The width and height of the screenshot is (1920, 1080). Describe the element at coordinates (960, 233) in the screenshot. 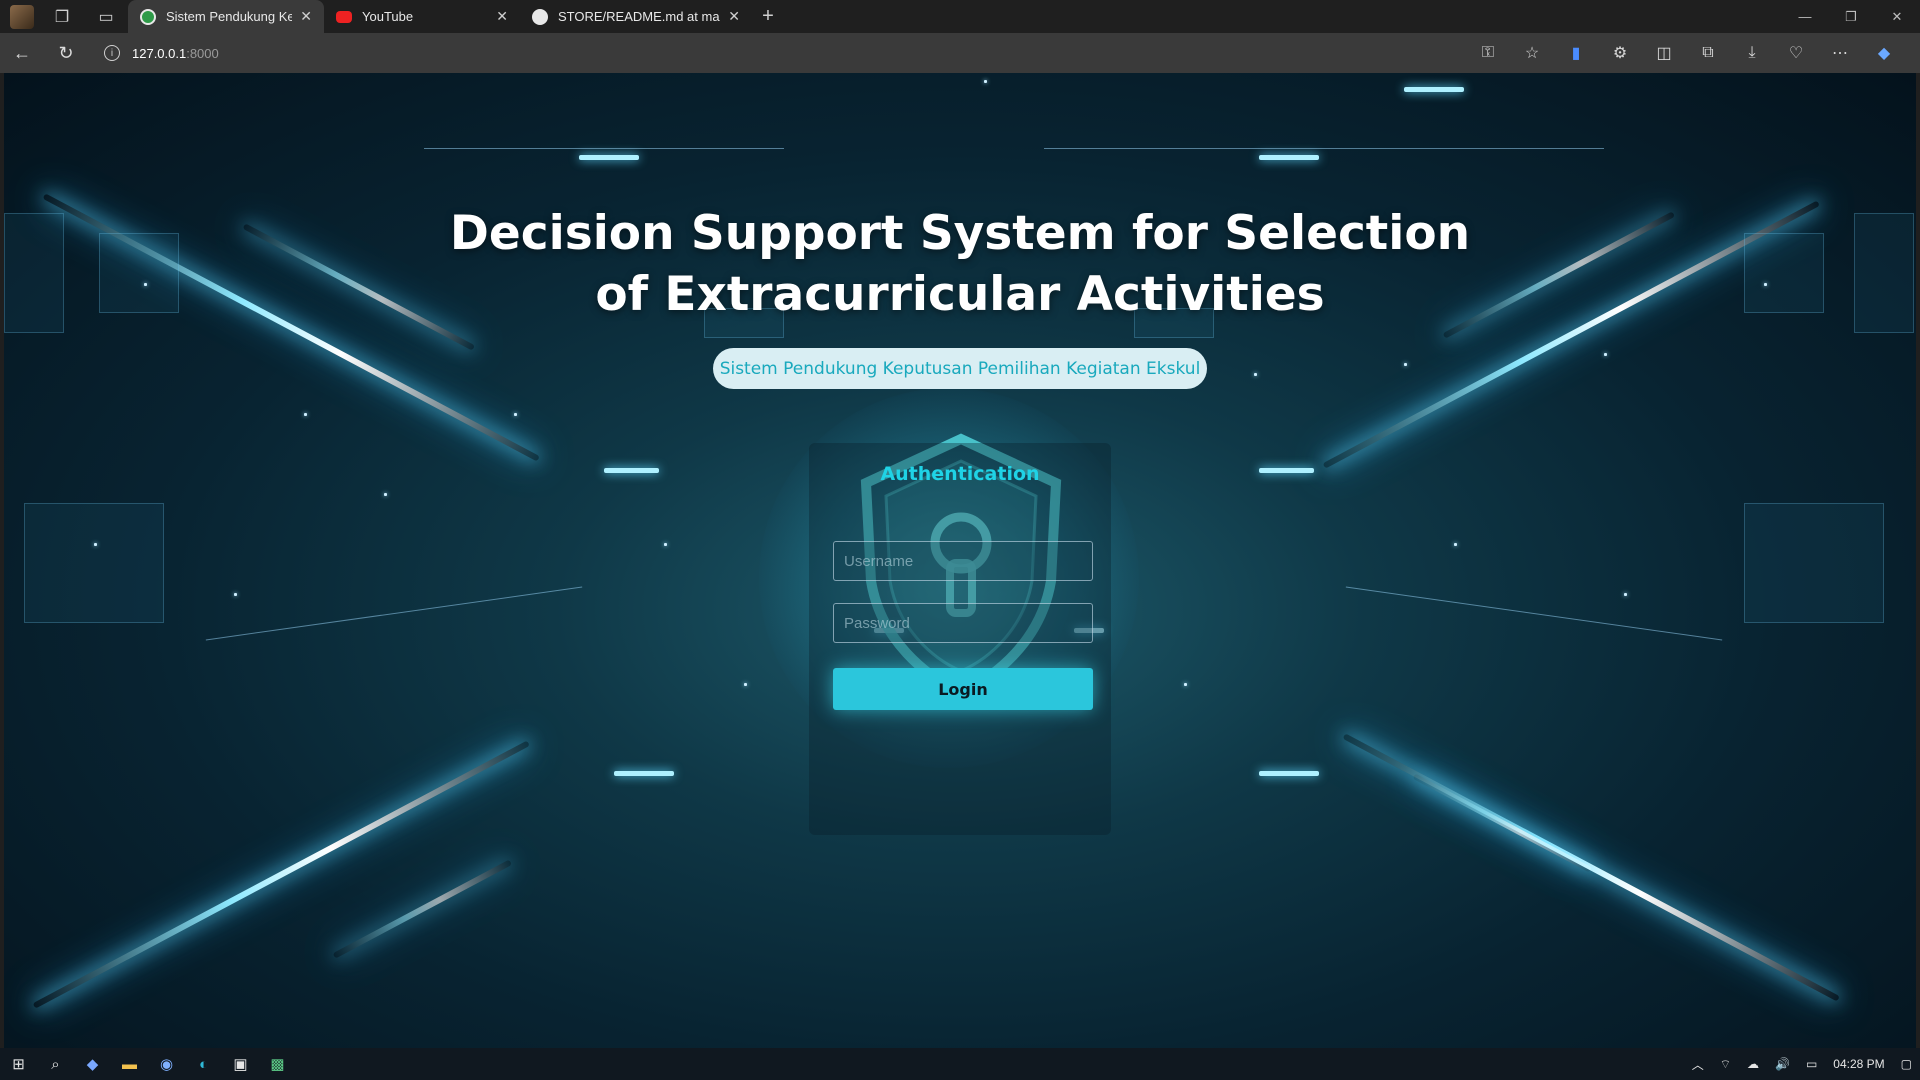

I see `page-title-line1: Decision Support System for Selection` at that location.